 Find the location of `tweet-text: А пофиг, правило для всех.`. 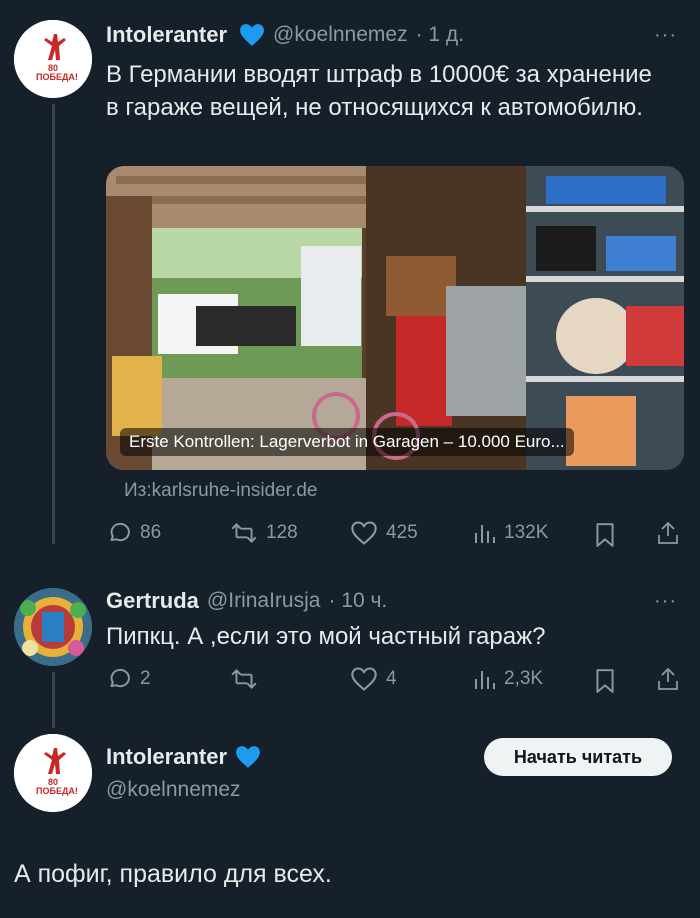

tweet-text: А пофиг, правило для всех. is located at coordinates (173, 874).